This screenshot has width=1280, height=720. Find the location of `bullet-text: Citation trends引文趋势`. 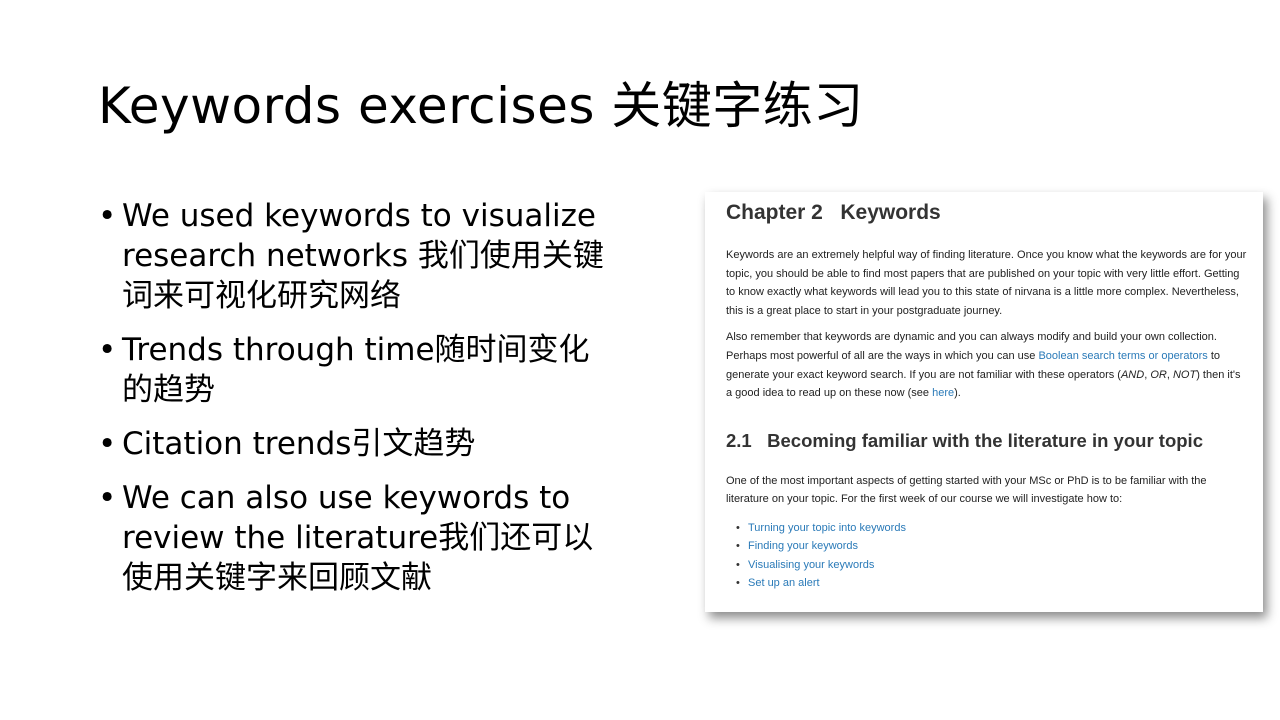

bullet-text: Citation trends引文趋势 is located at coordinates (299, 444).